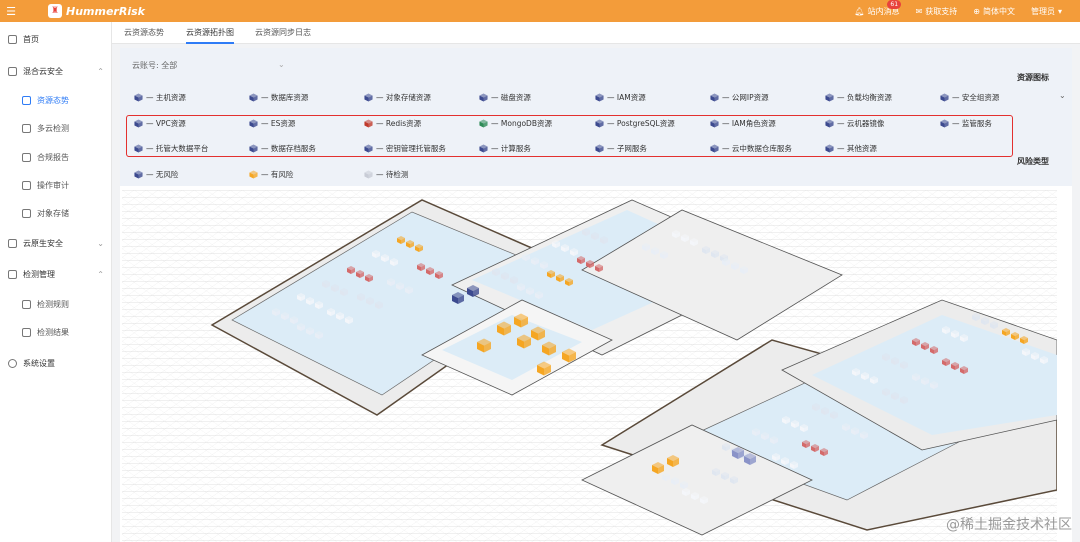  I want to click on detection-icon, so click(12, 274).